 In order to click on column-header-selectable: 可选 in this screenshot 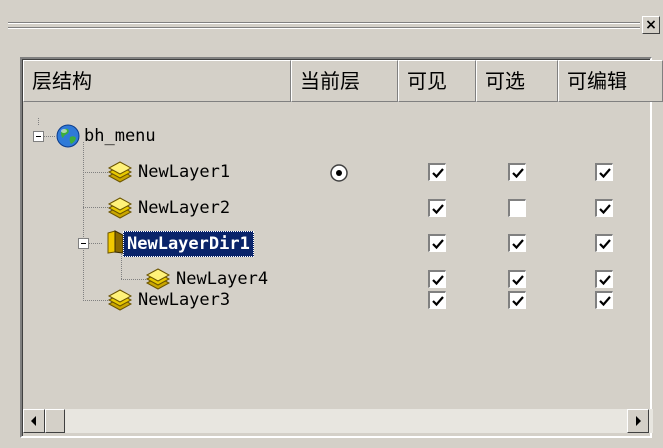, I will do `click(517, 81)`.